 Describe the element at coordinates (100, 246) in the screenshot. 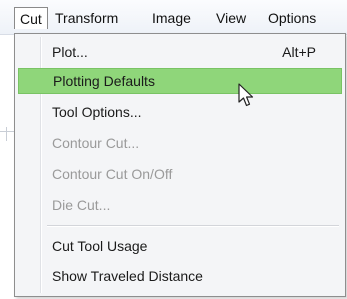

I see `menu-item-label: Cut Tool Usage` at that location.